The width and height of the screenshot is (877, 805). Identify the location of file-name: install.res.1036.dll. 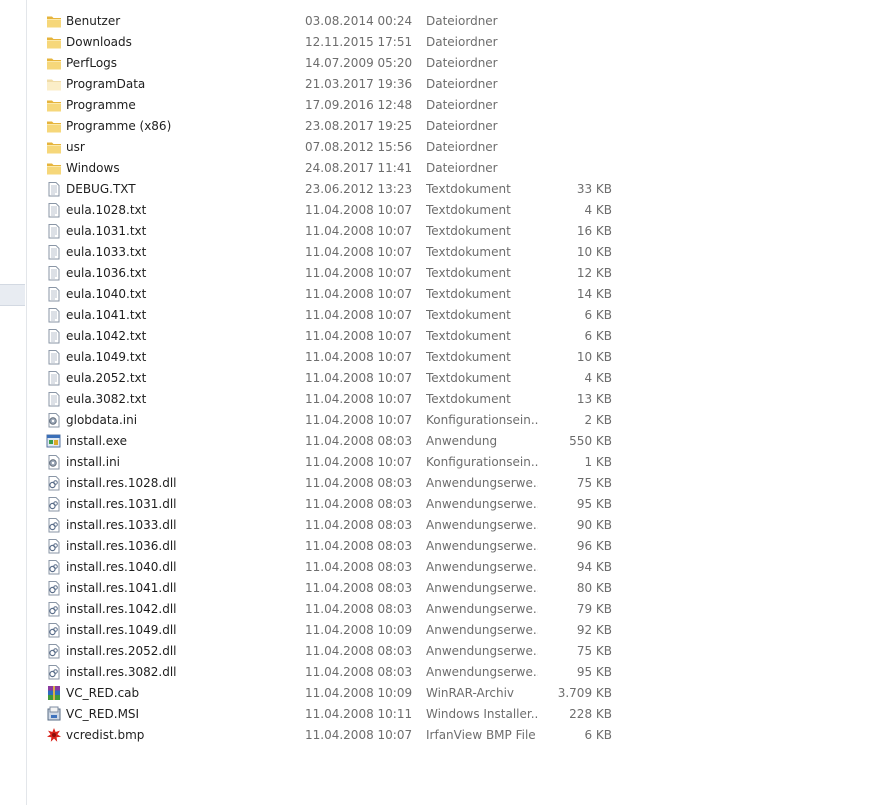
(121, 546).